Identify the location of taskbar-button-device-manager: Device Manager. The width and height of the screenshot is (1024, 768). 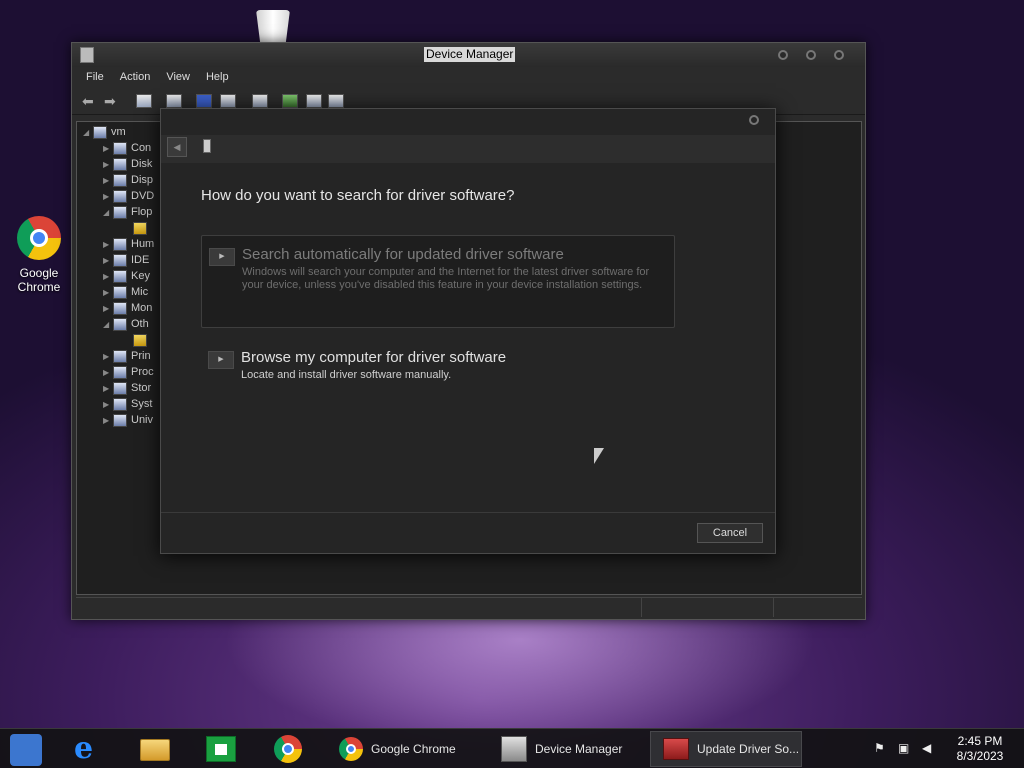
(567, 749).